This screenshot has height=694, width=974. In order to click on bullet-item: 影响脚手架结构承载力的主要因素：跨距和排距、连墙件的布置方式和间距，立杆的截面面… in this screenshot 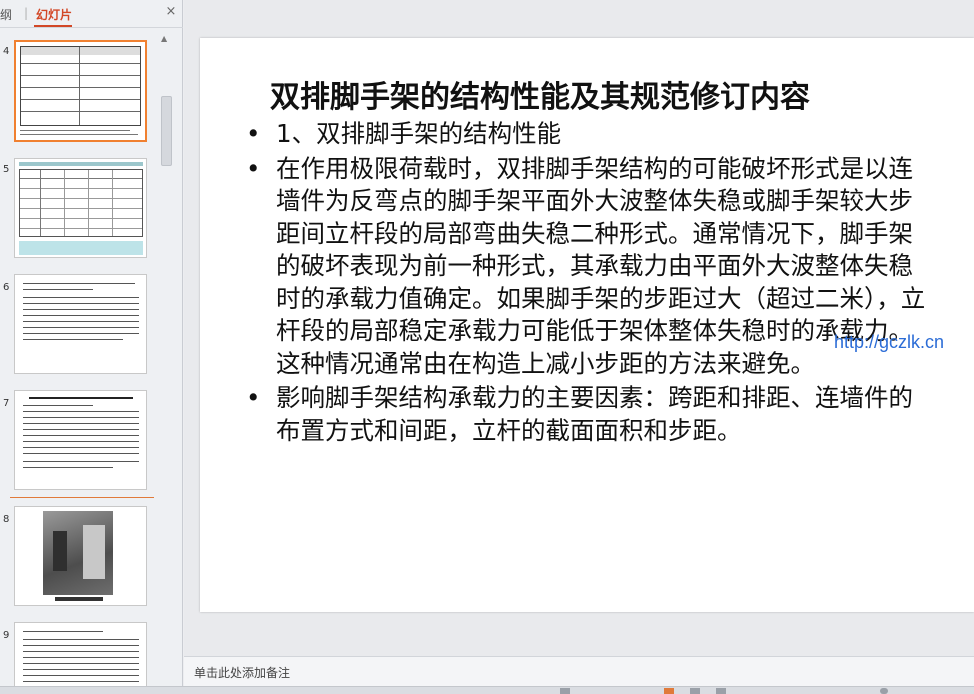, I will do `click(586, 414)`.